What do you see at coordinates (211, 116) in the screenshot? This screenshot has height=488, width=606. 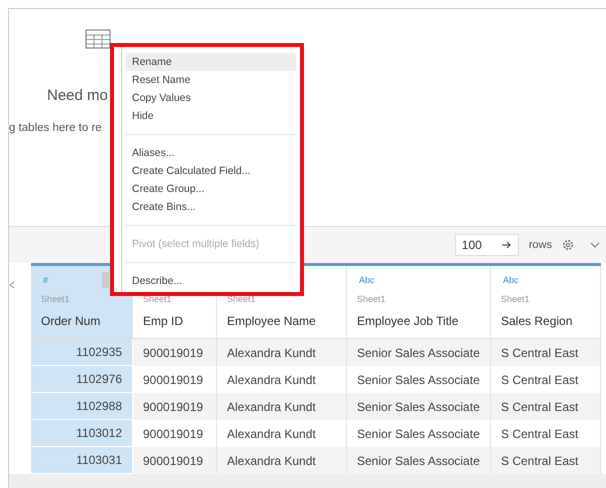 I see `menu-item: Hide` at bounding box center [211, 116].